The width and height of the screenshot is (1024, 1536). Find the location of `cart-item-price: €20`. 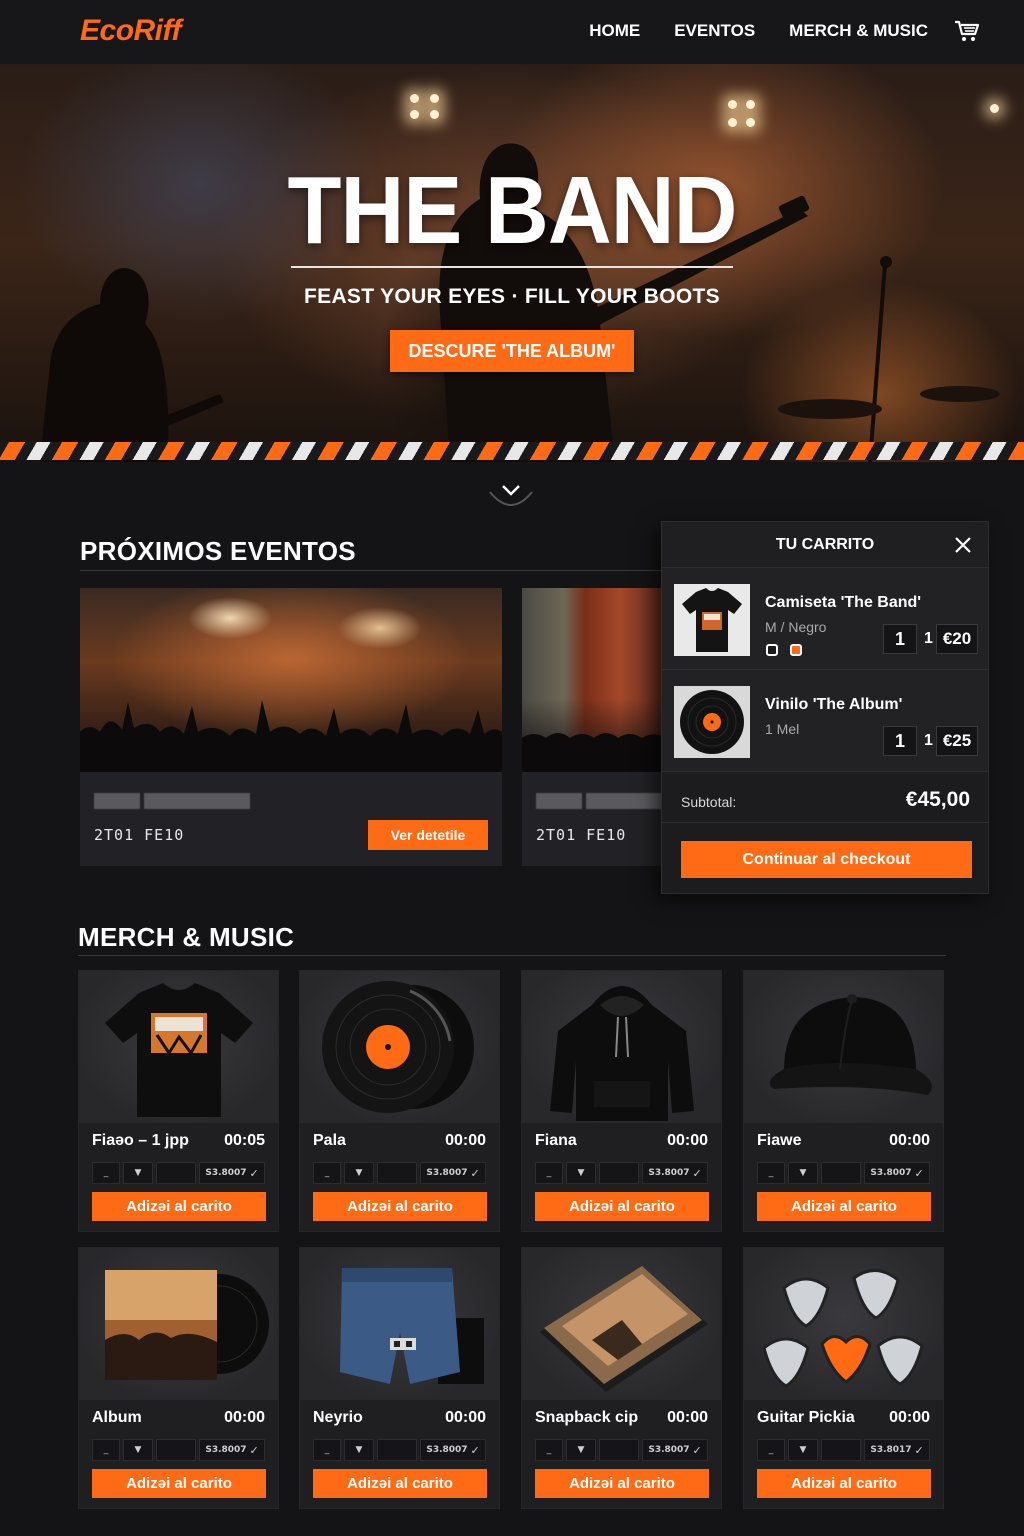

cart-item-price: €20 is located at coordinates (957, 639).